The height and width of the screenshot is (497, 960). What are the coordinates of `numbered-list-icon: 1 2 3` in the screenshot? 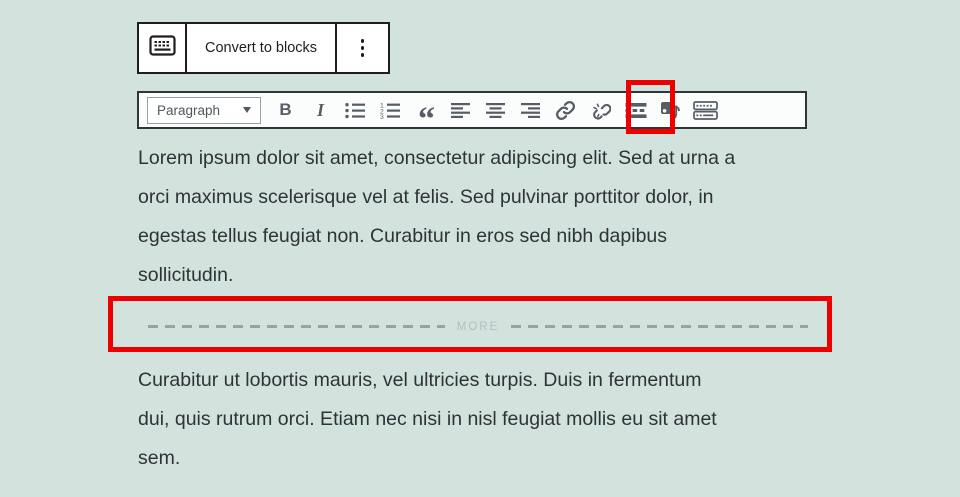 It's located at (390, 110).